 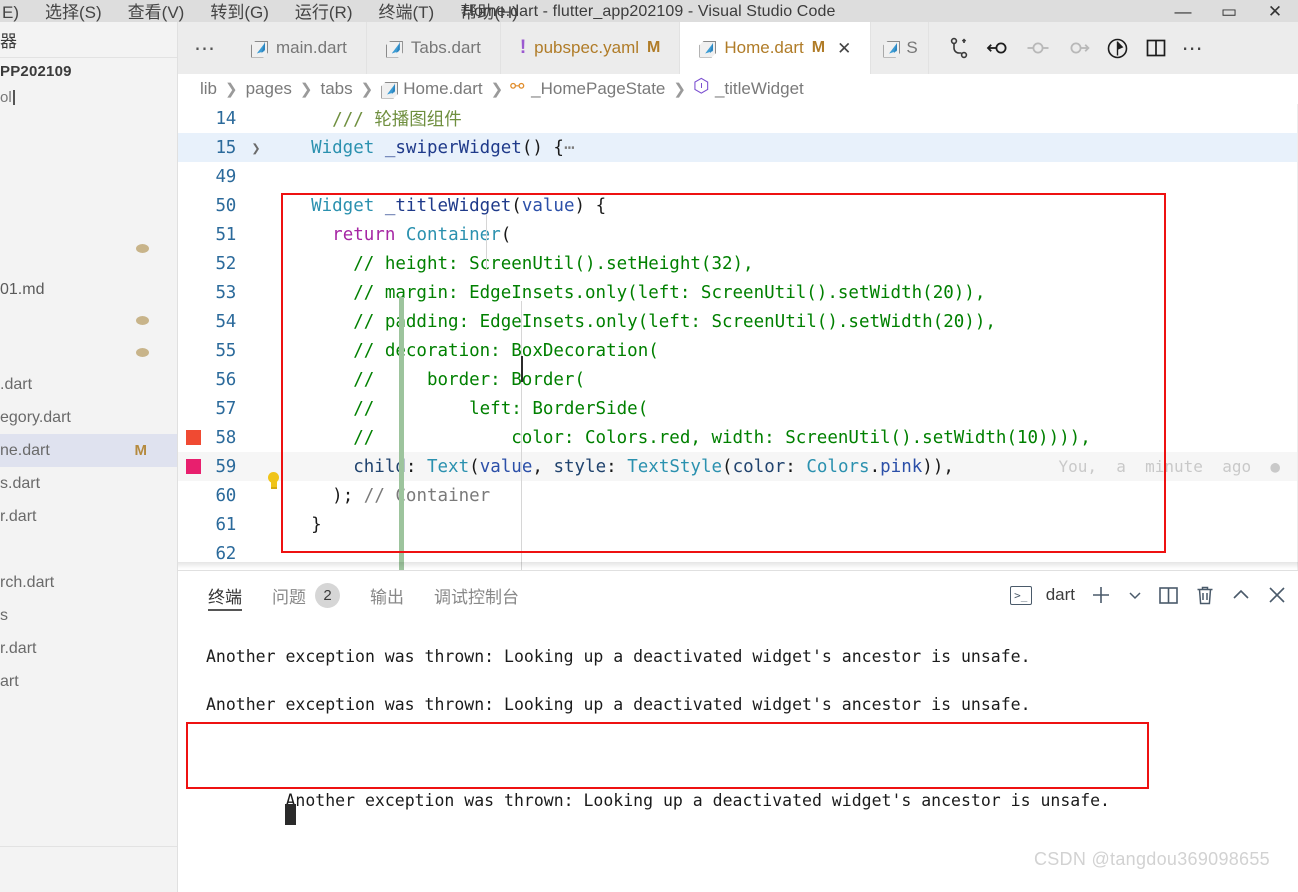 What do you see at coordinates (269, 89) in the screenshot?
I see `breadcrumb-item-pages: pages` at bounding box center [269, 89].